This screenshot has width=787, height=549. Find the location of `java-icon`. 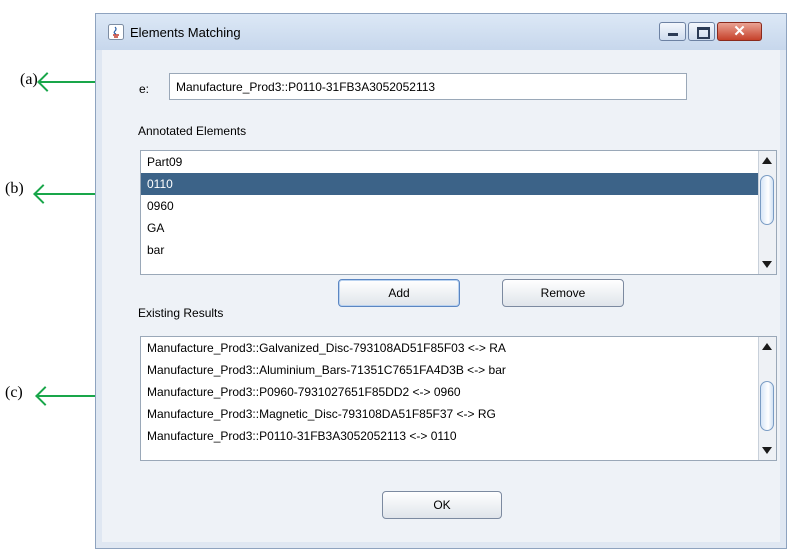

java-icon is located at coordinates (116, 32).